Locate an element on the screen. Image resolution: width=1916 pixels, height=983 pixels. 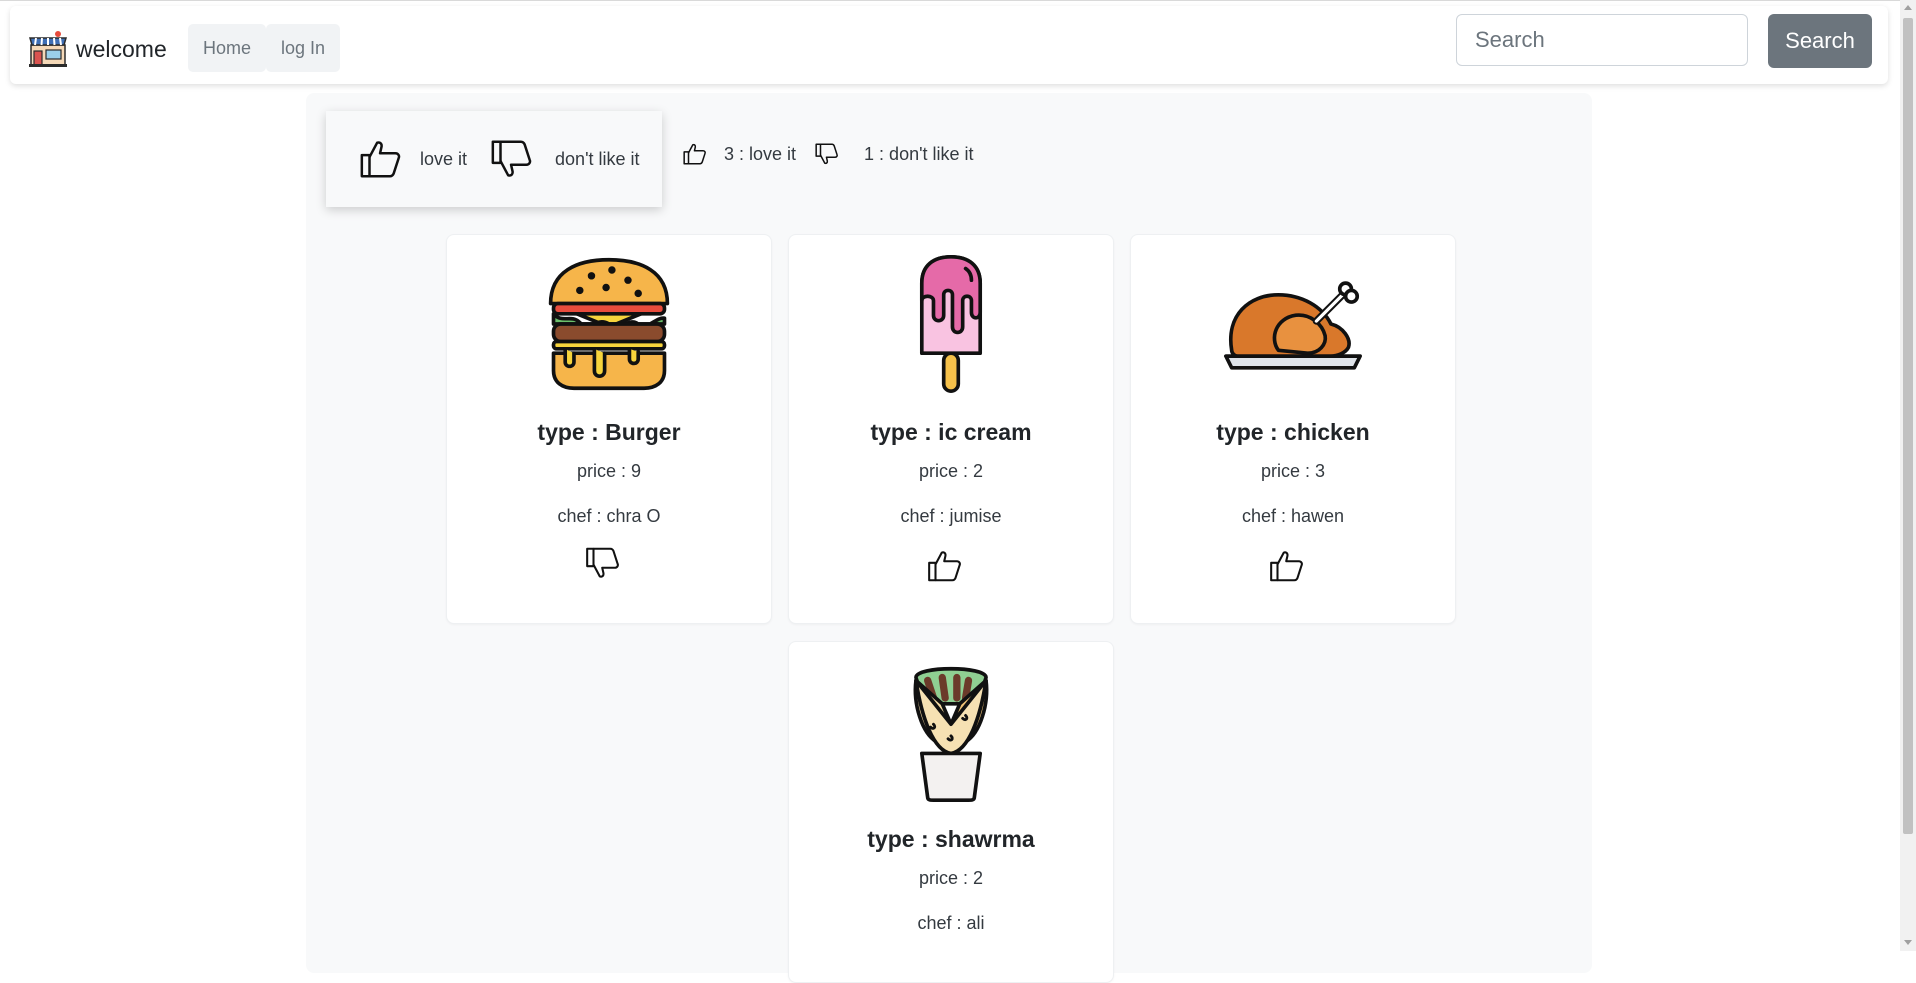
scroll-thumb is located at coordinates (1908, 426).